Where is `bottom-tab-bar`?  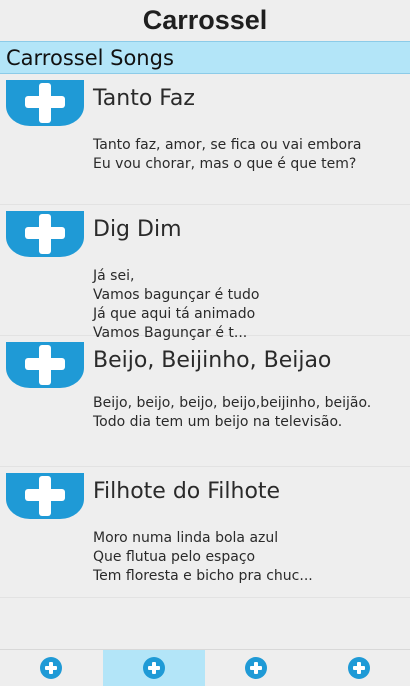
bottom-tab-bar is located at coordinates (205, 667).